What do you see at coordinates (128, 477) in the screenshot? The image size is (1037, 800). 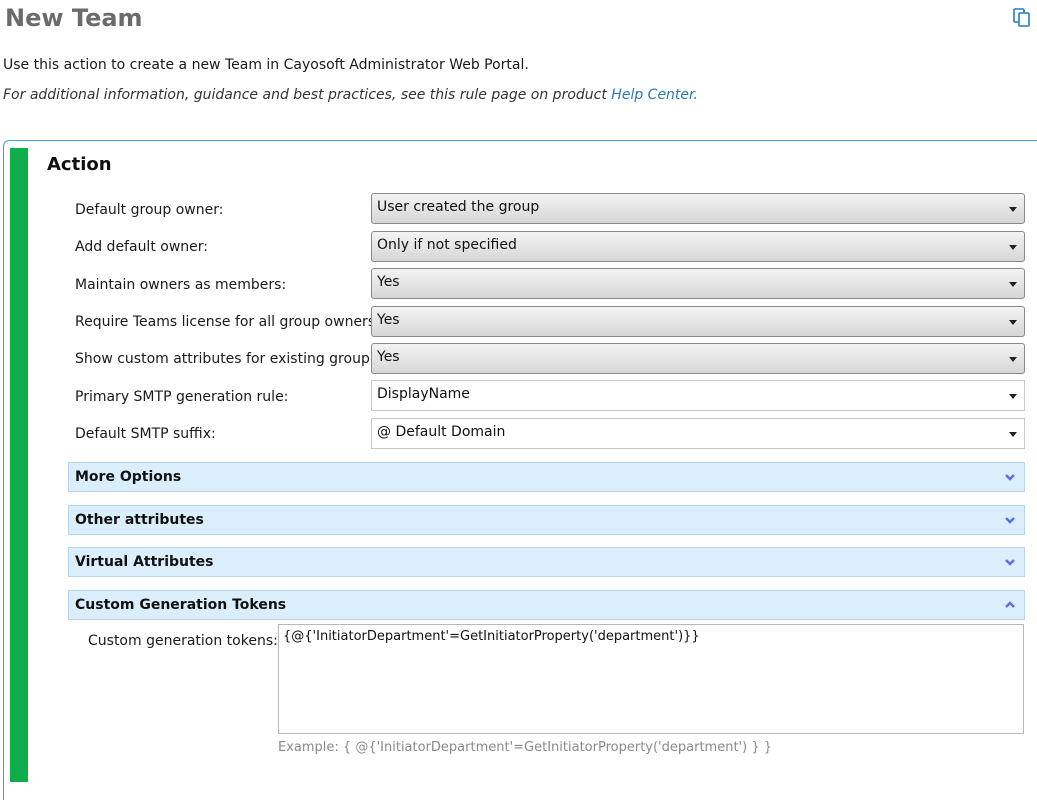 I see `accordion-label: More Options` at bounding box center [128, 477].